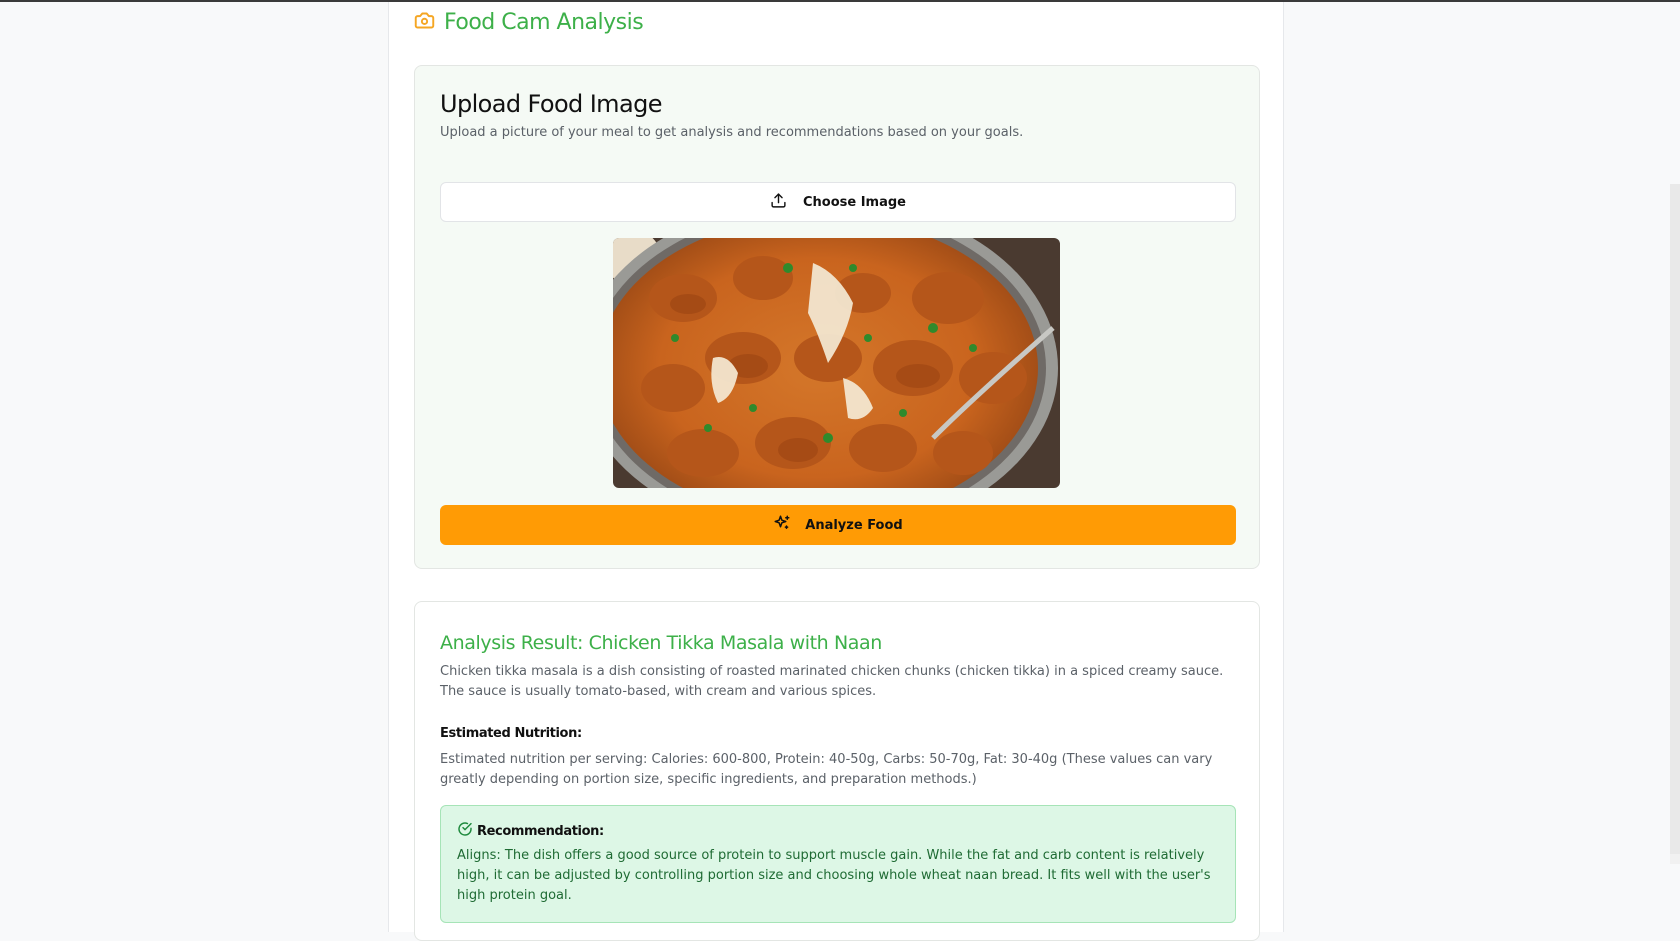 The height and width of the screenshot is (941, 1680). What do you see at coordinates (544, 22) in the screenshot?
I see `app-title: Food Cam Analysis` at bounding box center [544, 22].